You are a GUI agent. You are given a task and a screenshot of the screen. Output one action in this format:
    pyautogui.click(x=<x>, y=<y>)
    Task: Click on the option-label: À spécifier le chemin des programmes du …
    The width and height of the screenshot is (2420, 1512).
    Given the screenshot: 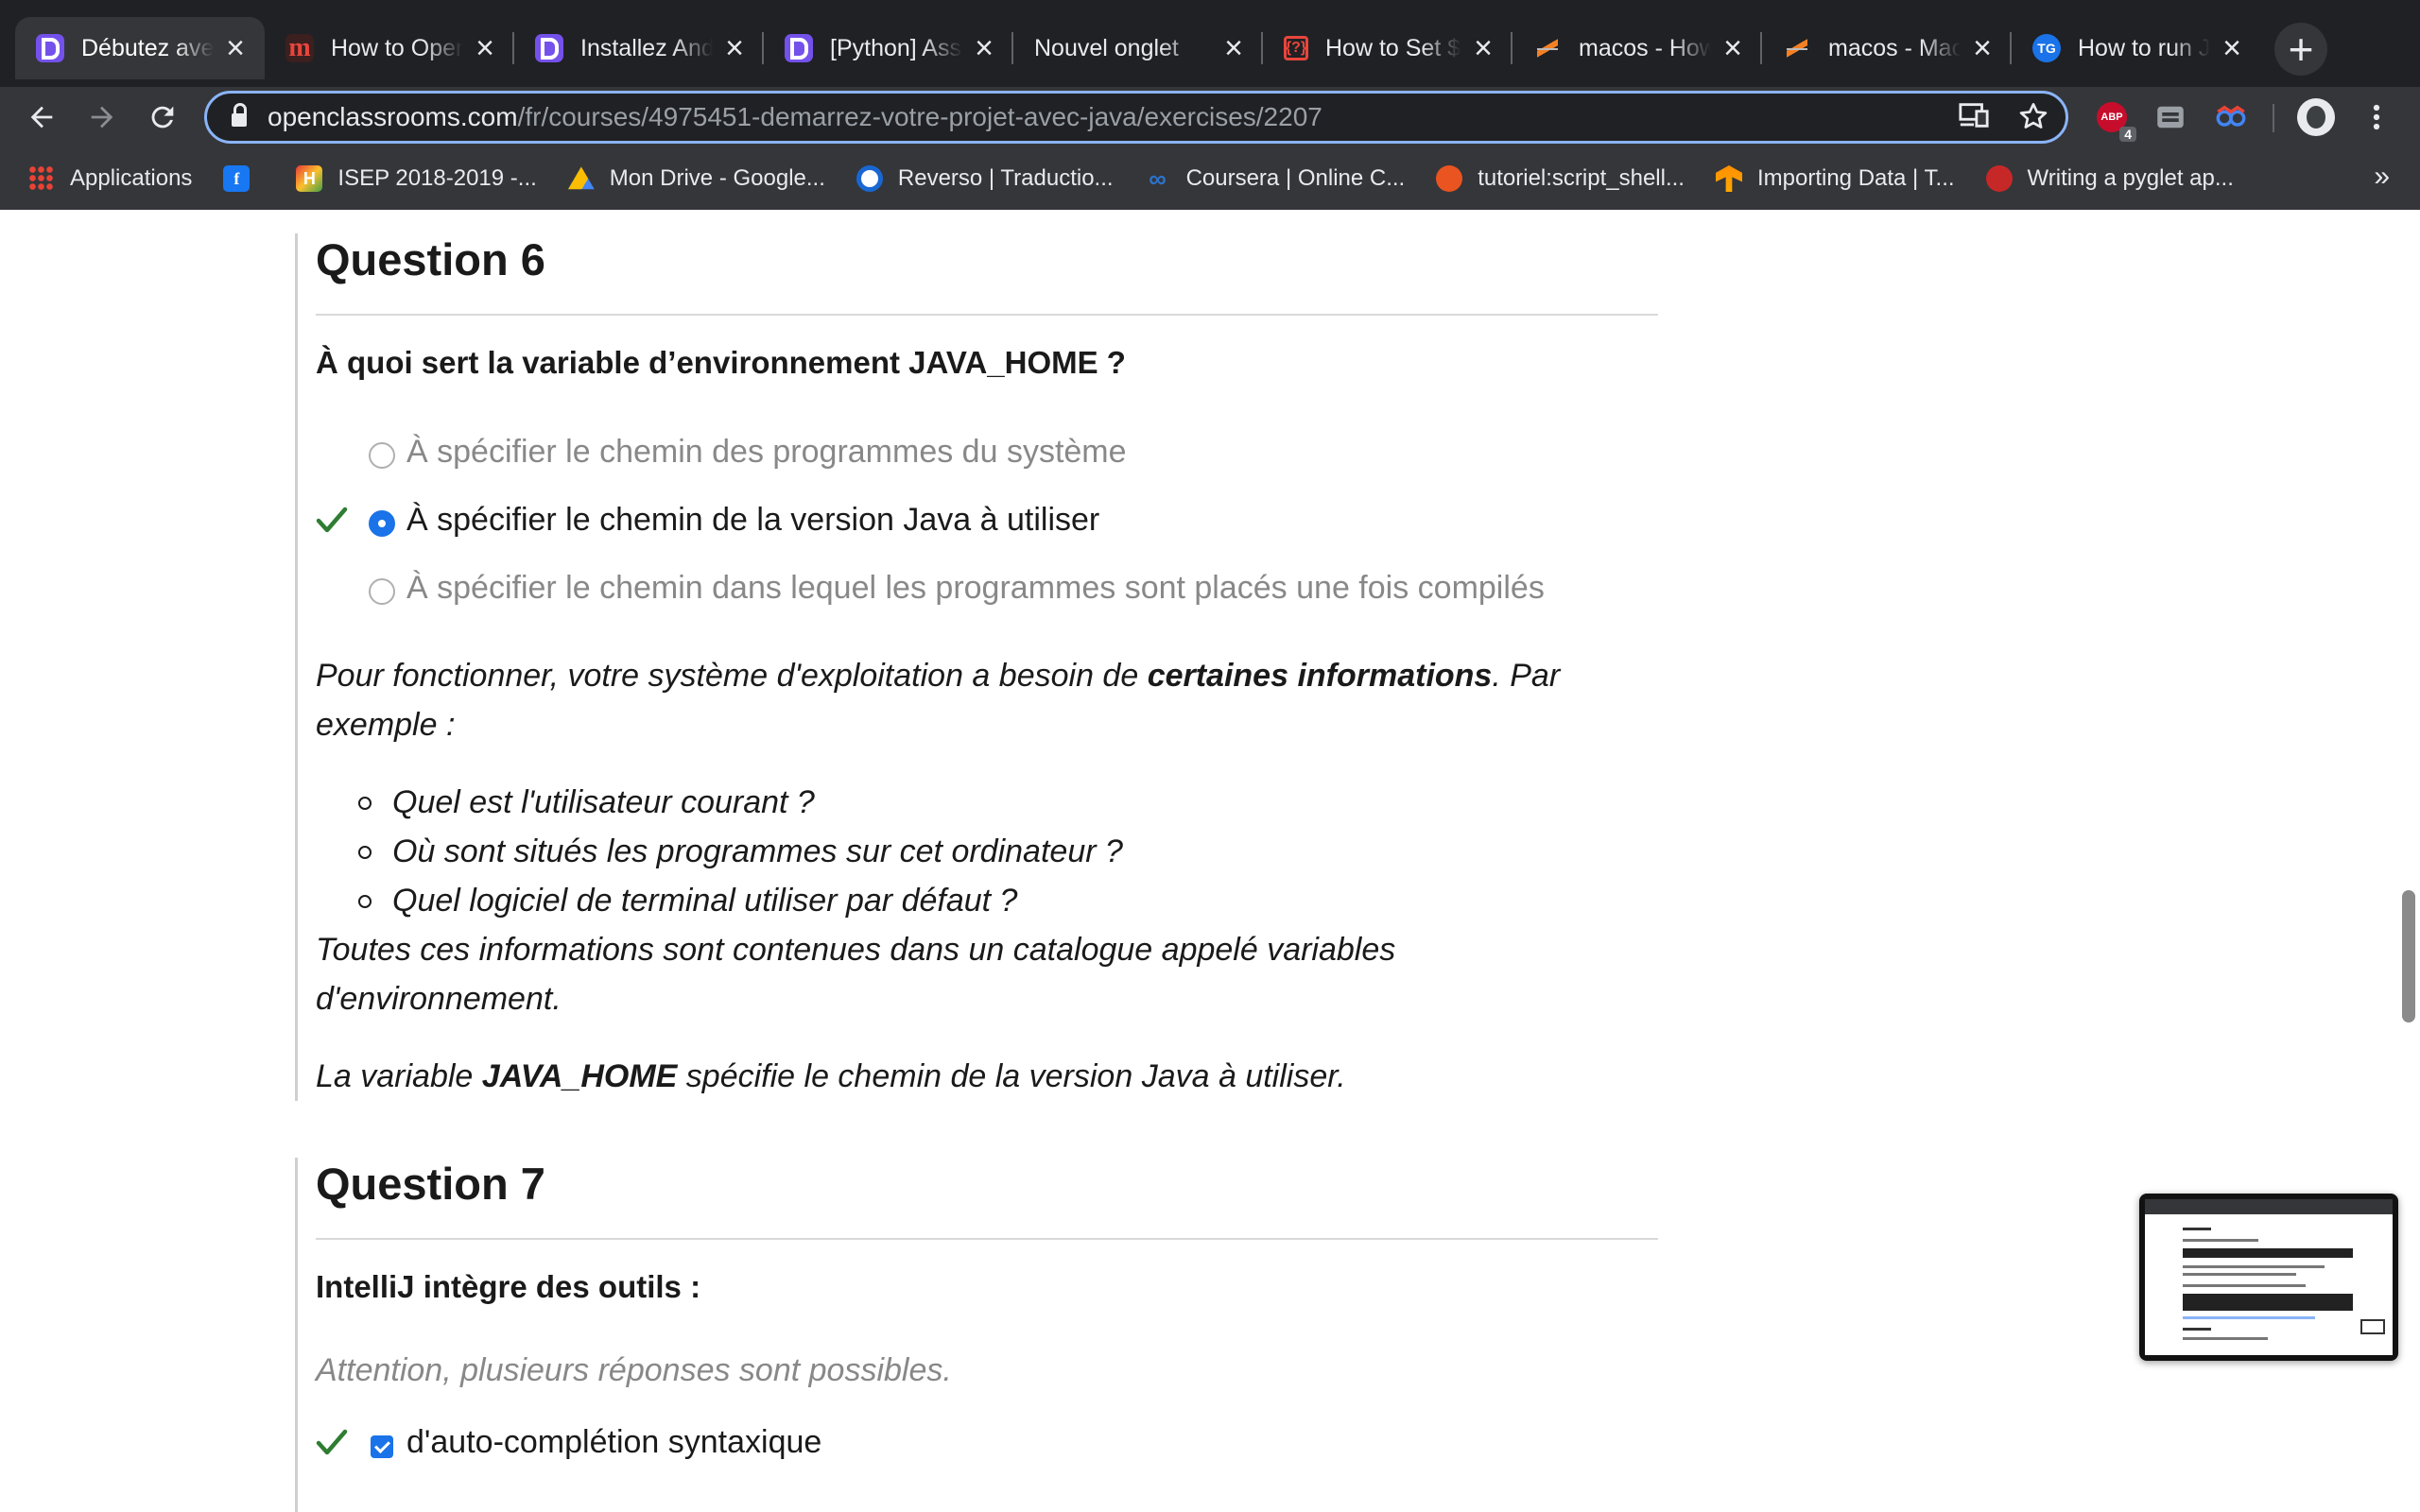 What is the action you would take?
    pyautogui.click(x=767, y=452)
    